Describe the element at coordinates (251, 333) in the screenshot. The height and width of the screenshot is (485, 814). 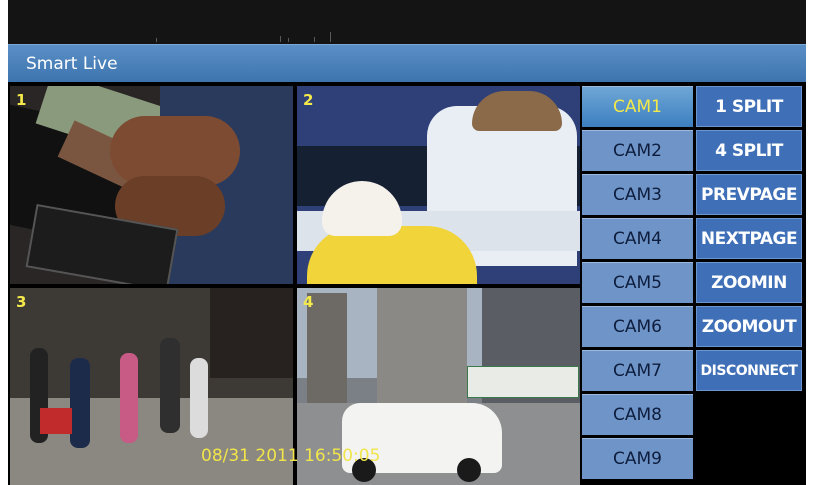
I see `storefront` at that location.